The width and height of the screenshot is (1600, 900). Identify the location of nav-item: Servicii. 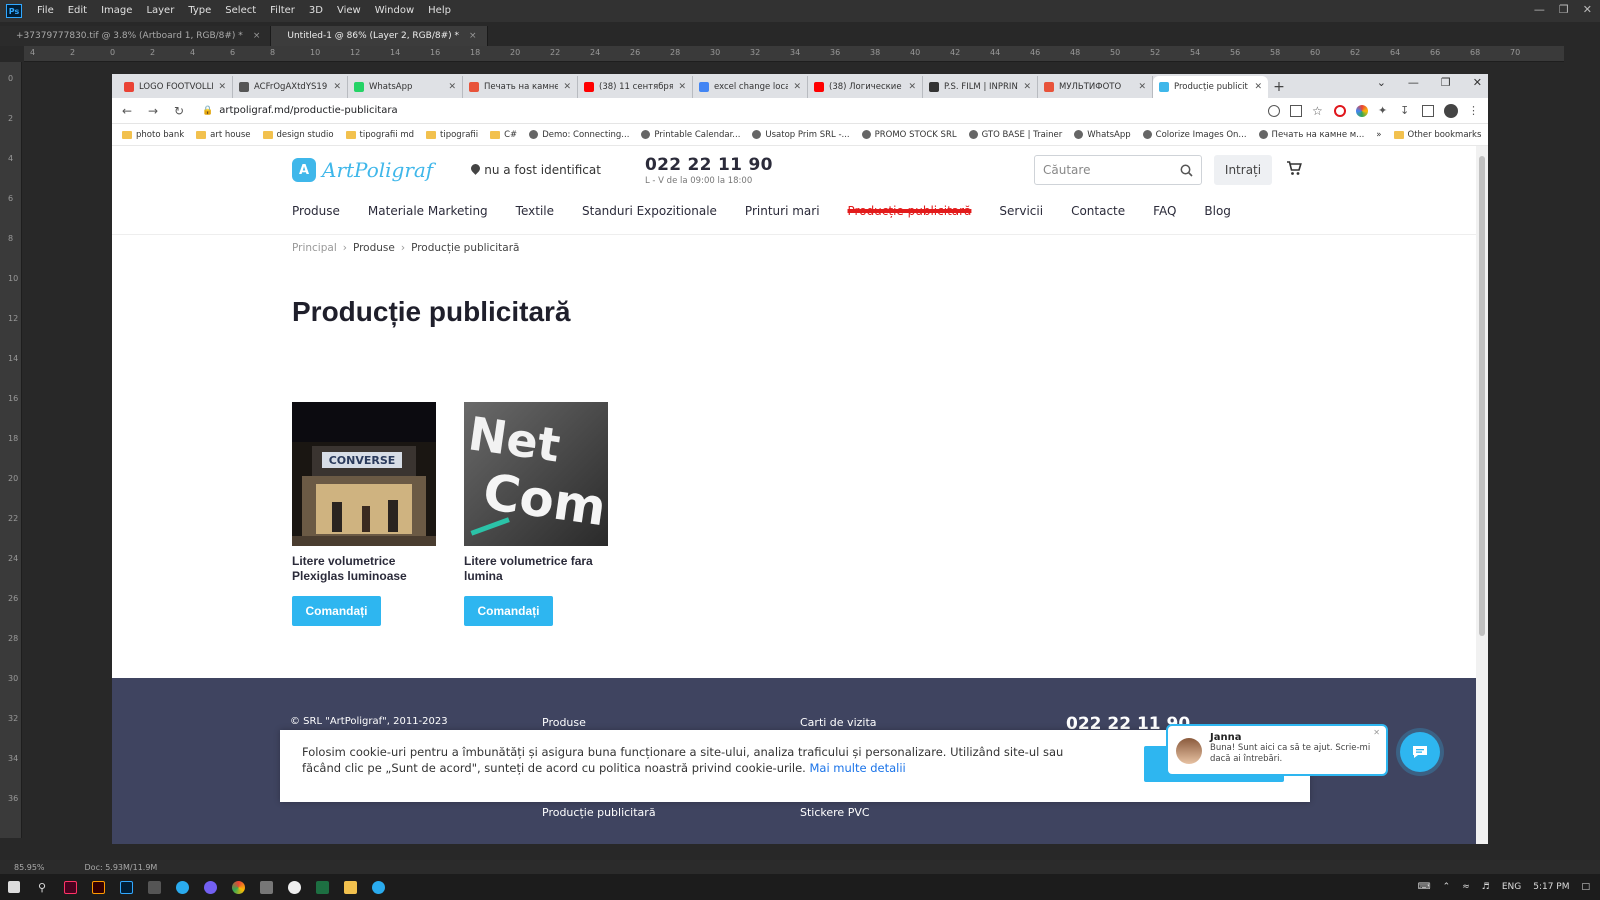
(1021, 211).